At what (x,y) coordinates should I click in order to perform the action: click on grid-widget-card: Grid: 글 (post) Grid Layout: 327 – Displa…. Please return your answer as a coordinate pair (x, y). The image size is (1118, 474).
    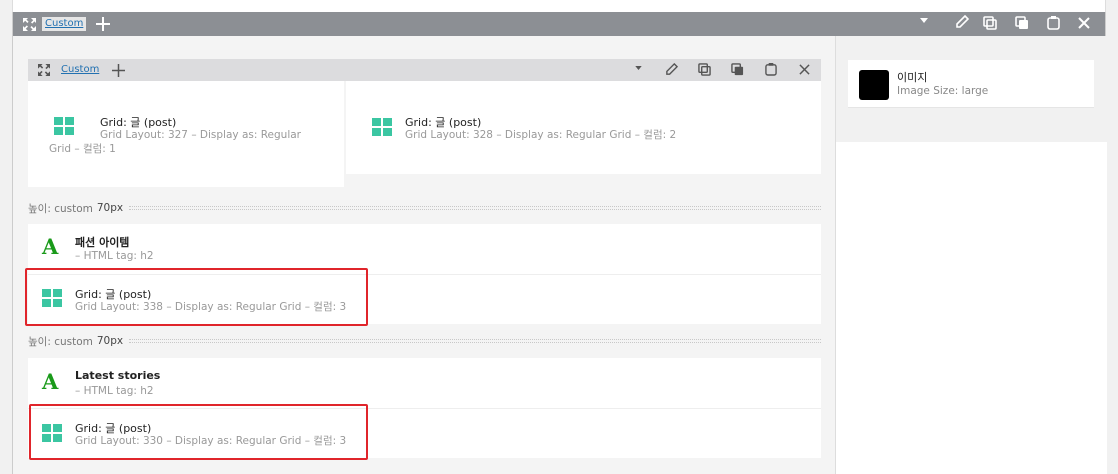
    Looking at the image, I should click on (186, 134).